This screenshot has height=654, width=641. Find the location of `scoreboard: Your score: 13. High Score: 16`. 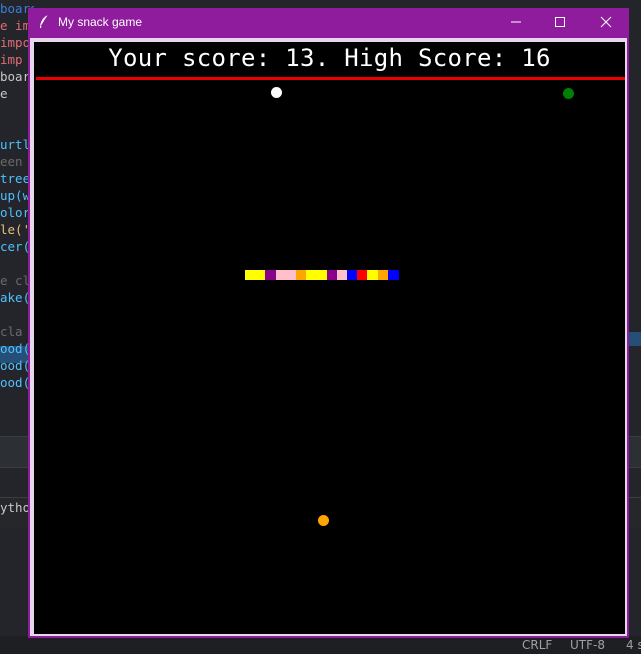

scoreboard: Your score: 13. High Score: 16 is located at coordinates (329, 58).